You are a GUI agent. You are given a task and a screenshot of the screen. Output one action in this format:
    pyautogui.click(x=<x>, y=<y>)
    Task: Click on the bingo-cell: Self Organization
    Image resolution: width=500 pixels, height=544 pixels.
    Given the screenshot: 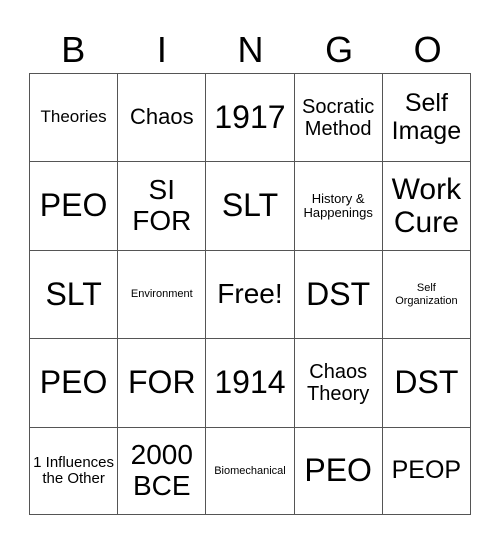 What is the action you would take?
    pyautogui.click(x=426, y=294)
    